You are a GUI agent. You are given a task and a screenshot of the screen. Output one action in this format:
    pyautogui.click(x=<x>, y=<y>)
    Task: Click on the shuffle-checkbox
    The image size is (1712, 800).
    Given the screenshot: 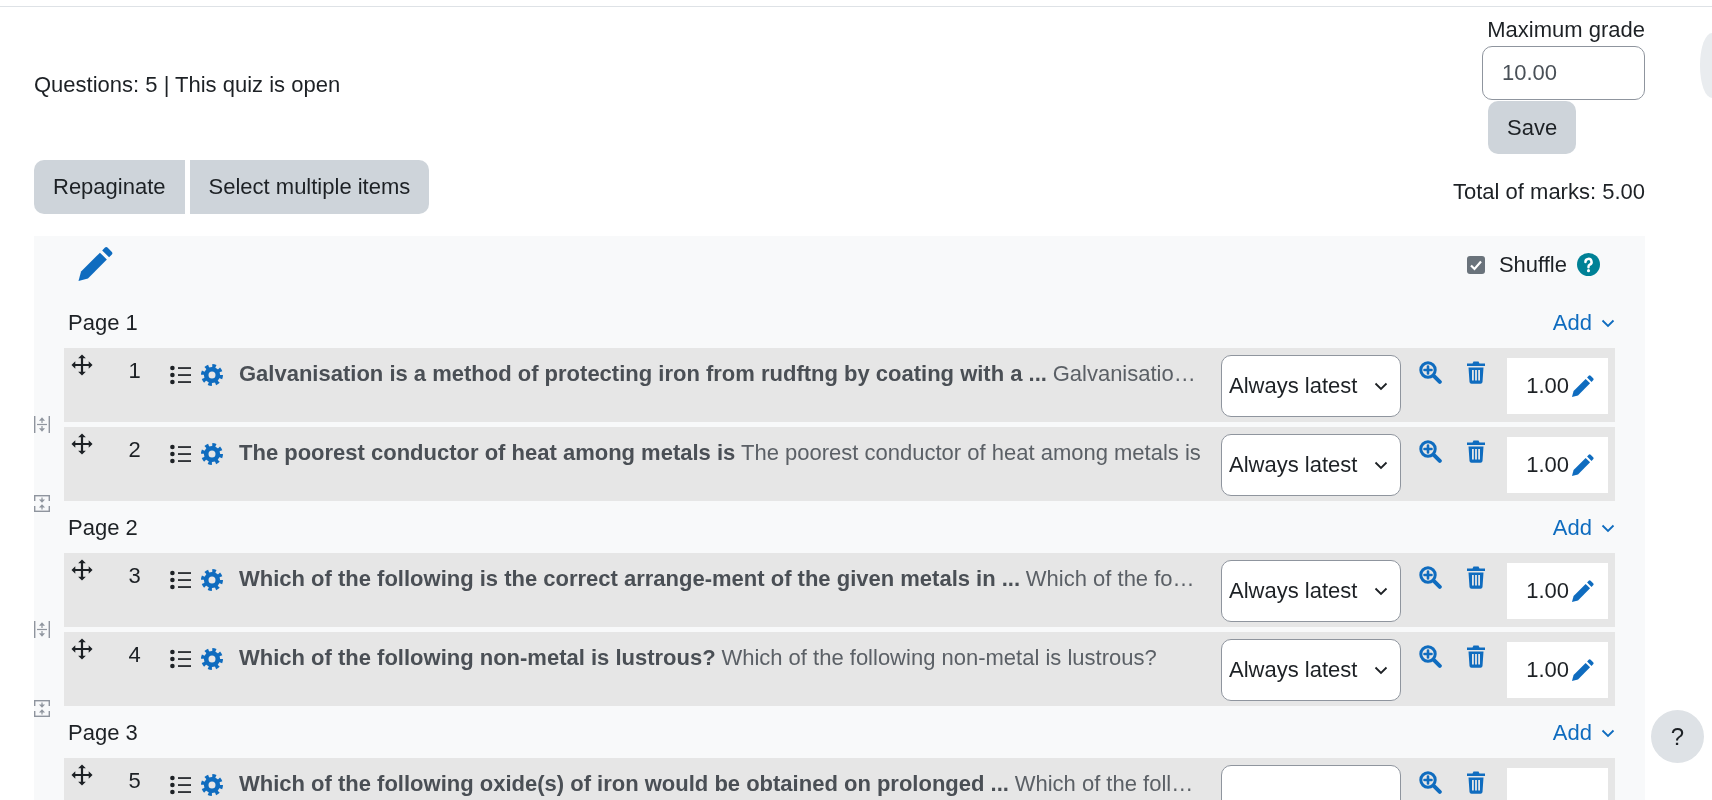 What is the action you would take?
    pyautogui.click(x=1475, y=264)
    